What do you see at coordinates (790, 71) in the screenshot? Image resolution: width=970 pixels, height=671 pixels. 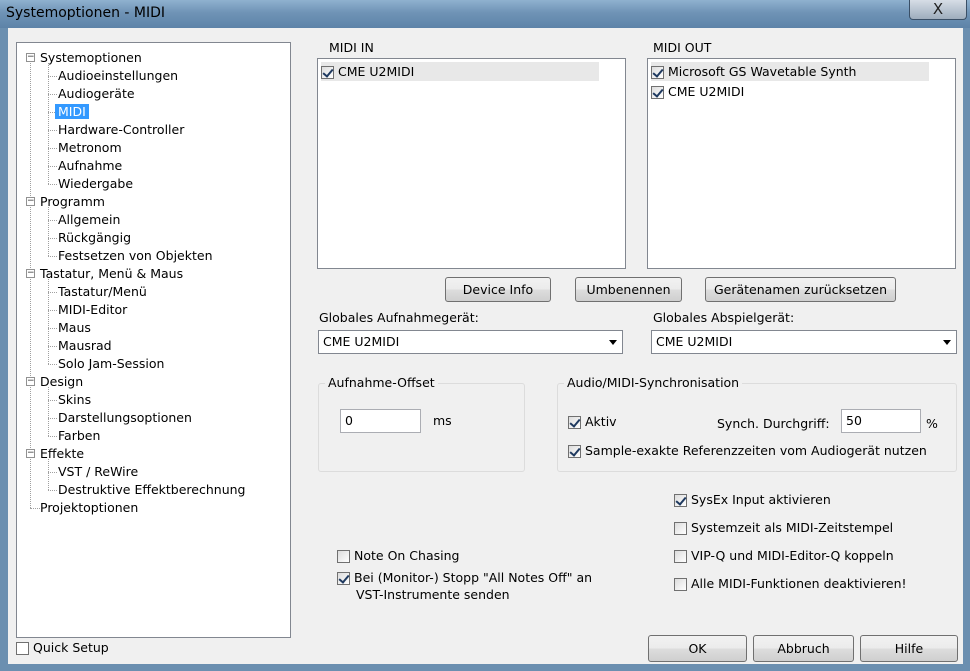 I see `list-item: Microsoft GS Wavetable Synth` at bounding box center [790, 71].